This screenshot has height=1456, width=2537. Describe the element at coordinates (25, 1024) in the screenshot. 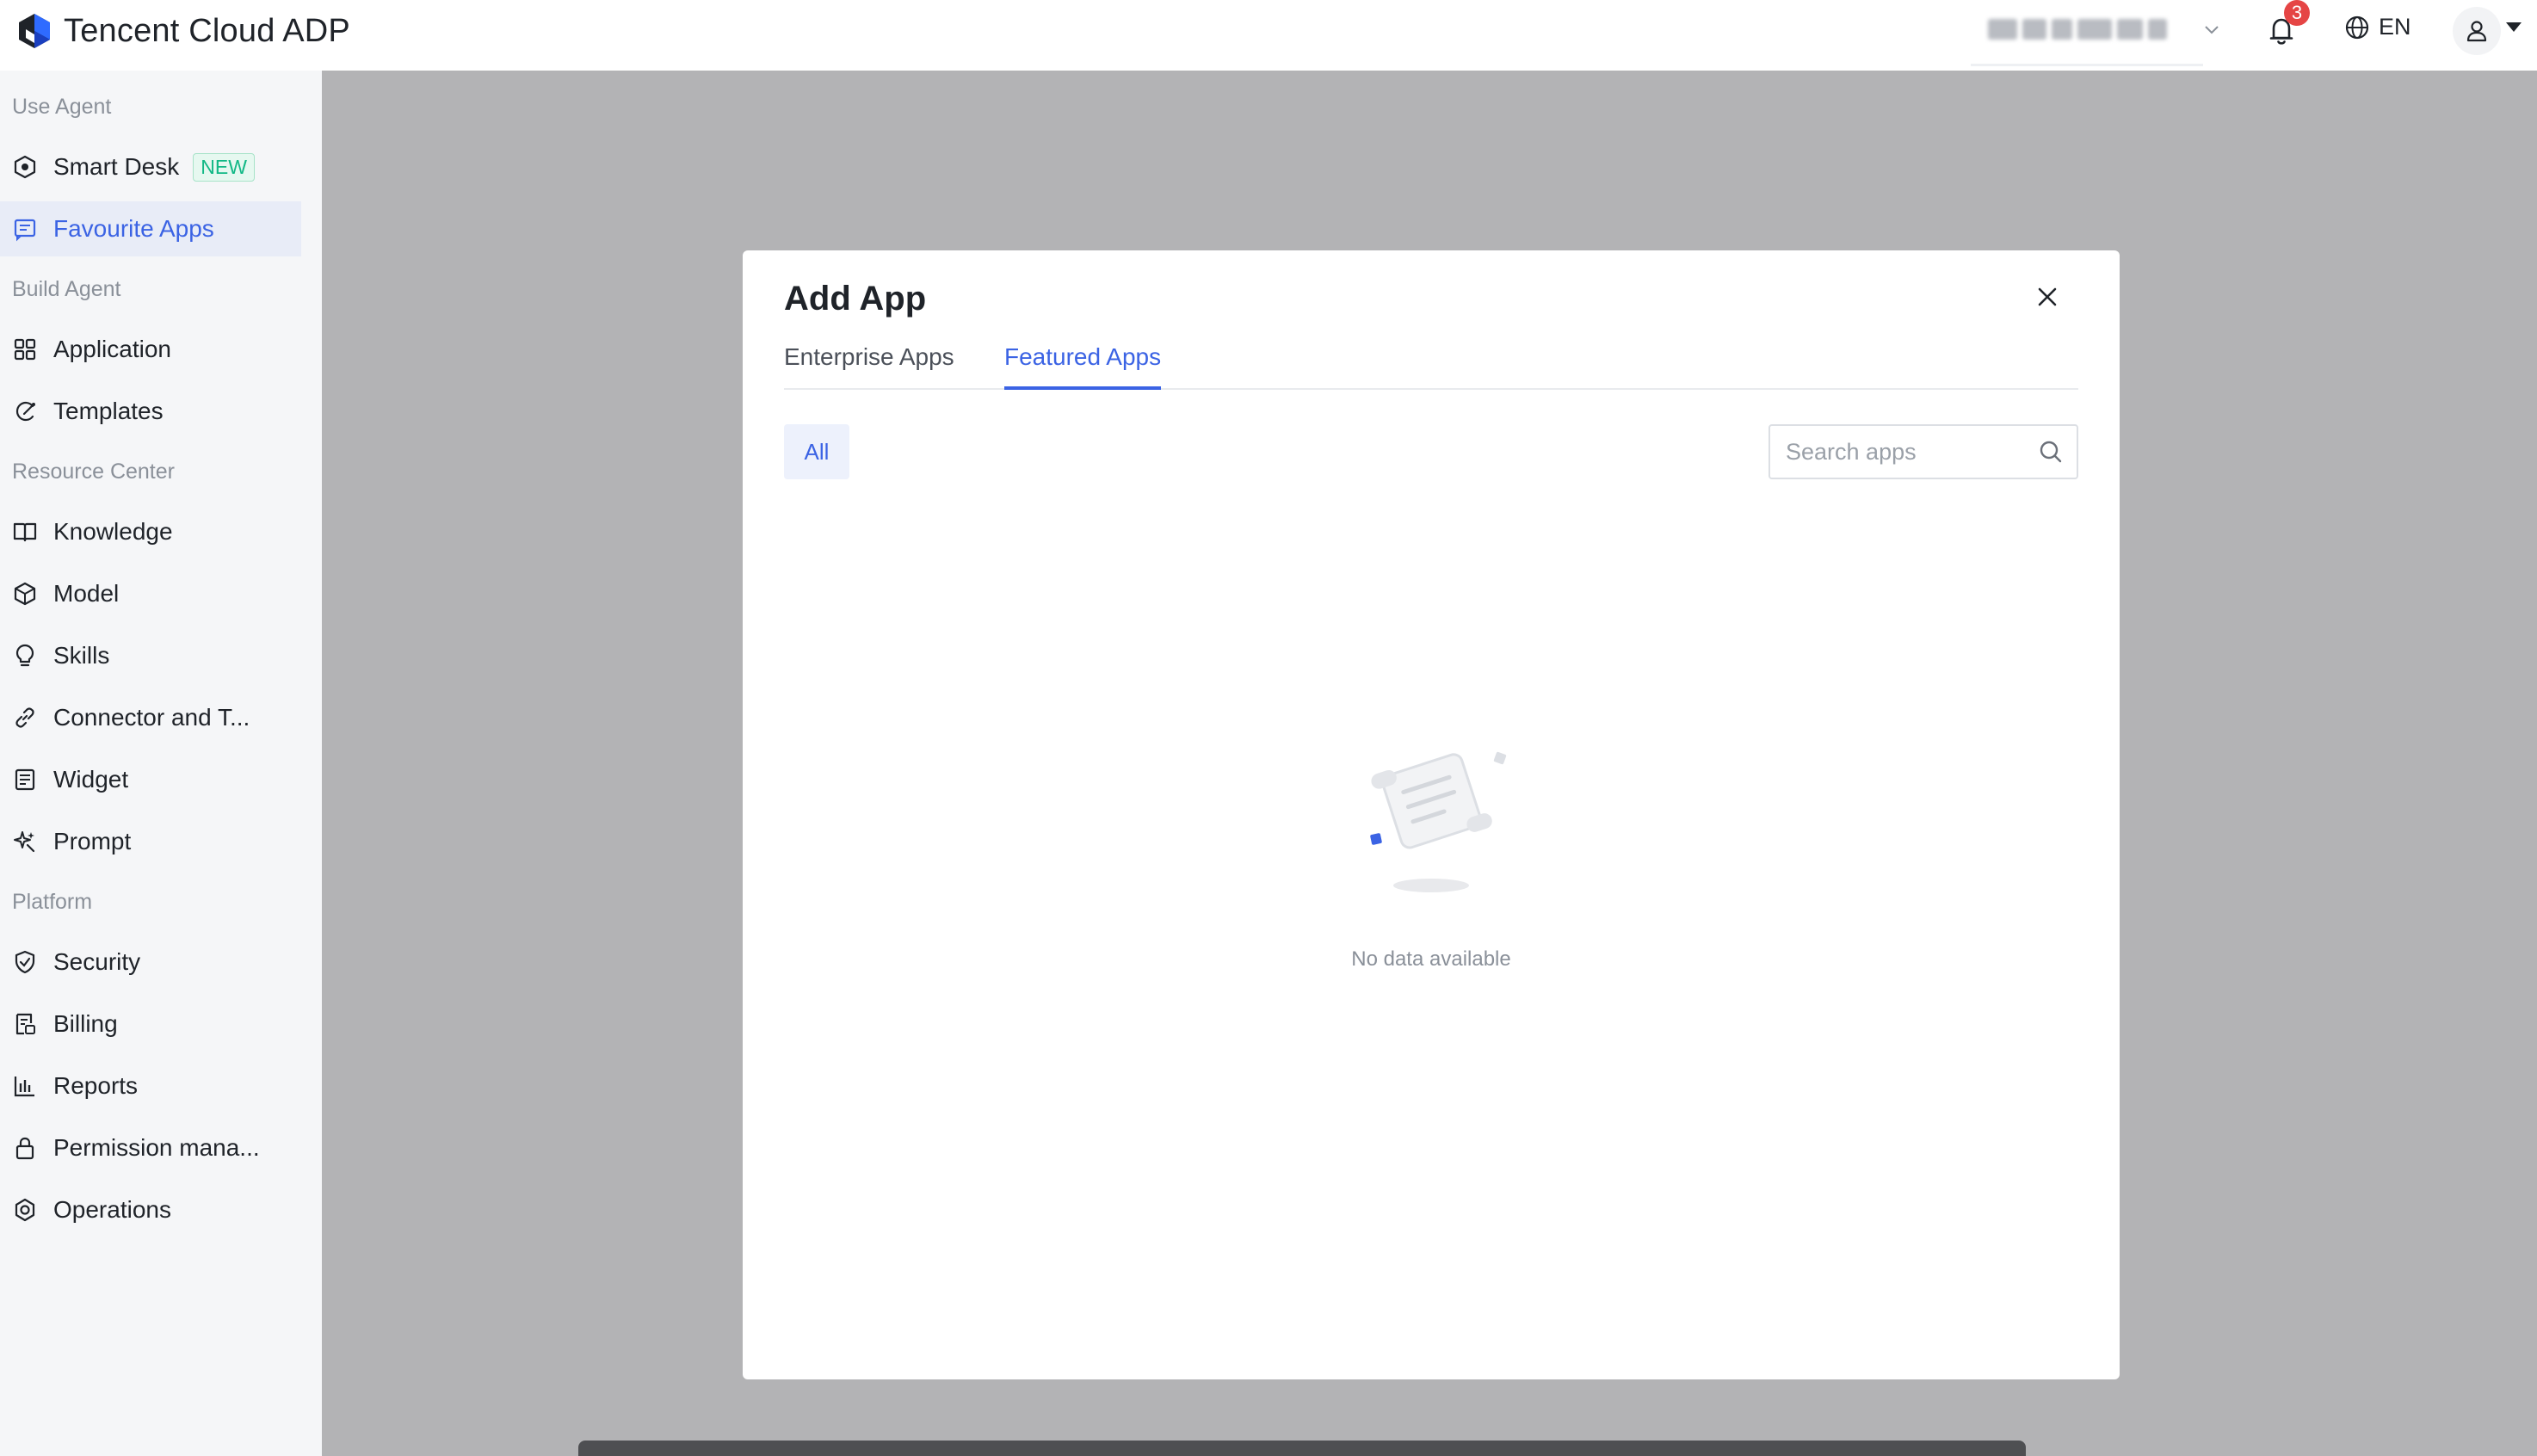

I see `billing-icon` at that location.